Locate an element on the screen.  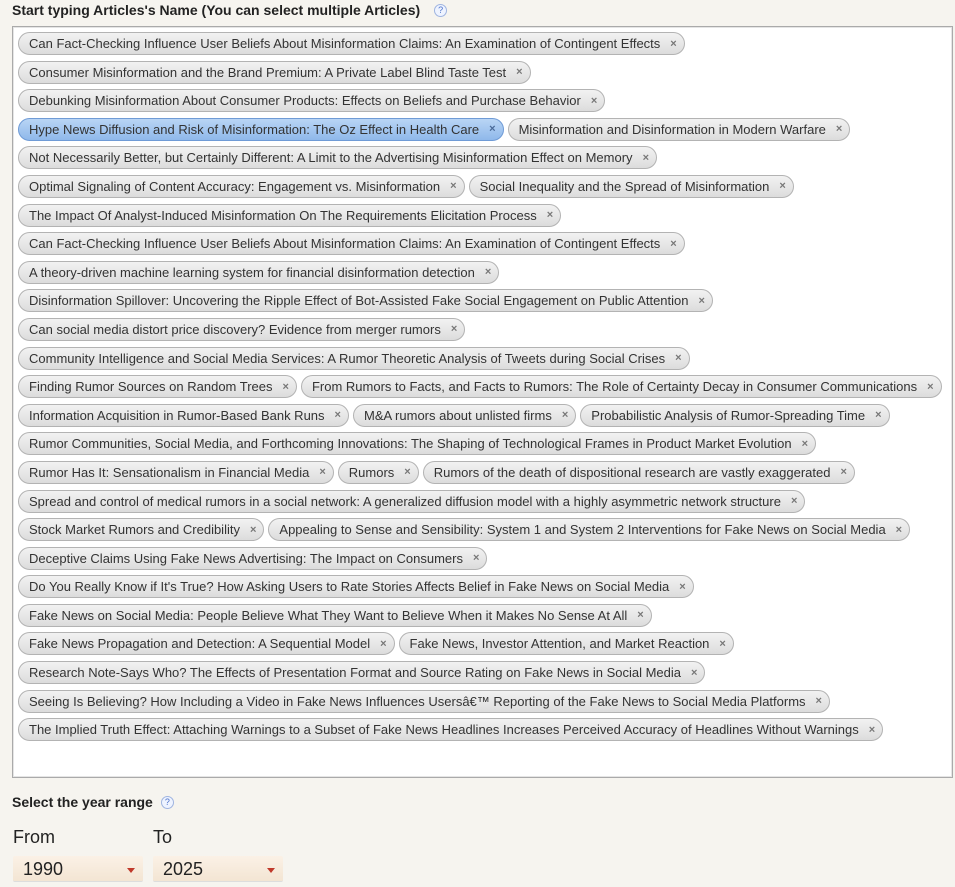
chip-label: Finding Rumor Sources on Random Trees is located at coordinates (151, 387).